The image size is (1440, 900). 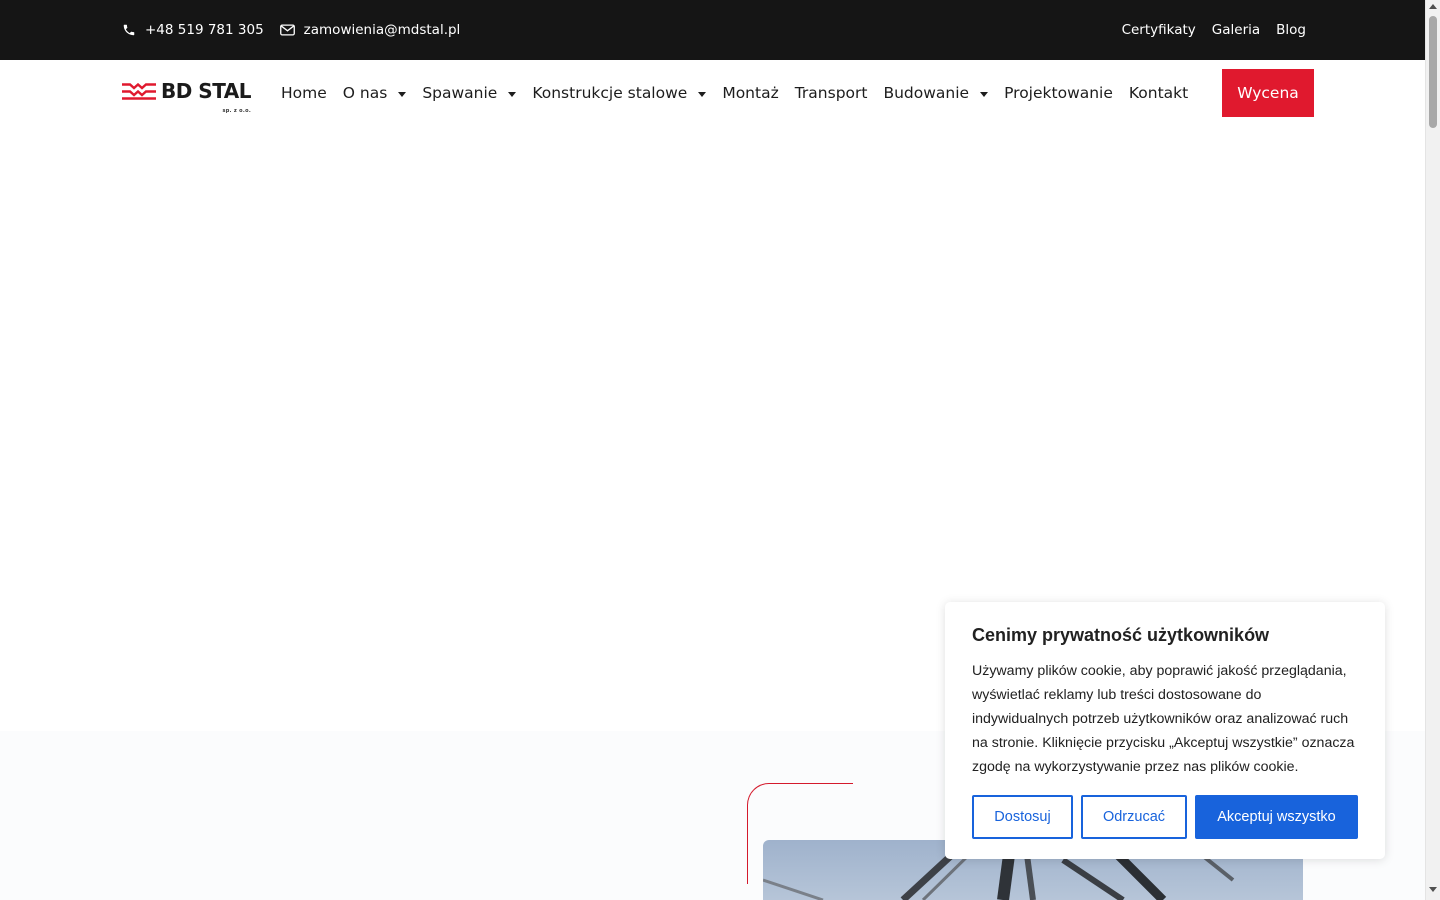 I want to click on nav-item-label: Budowanie, so click(x=926, y=93).